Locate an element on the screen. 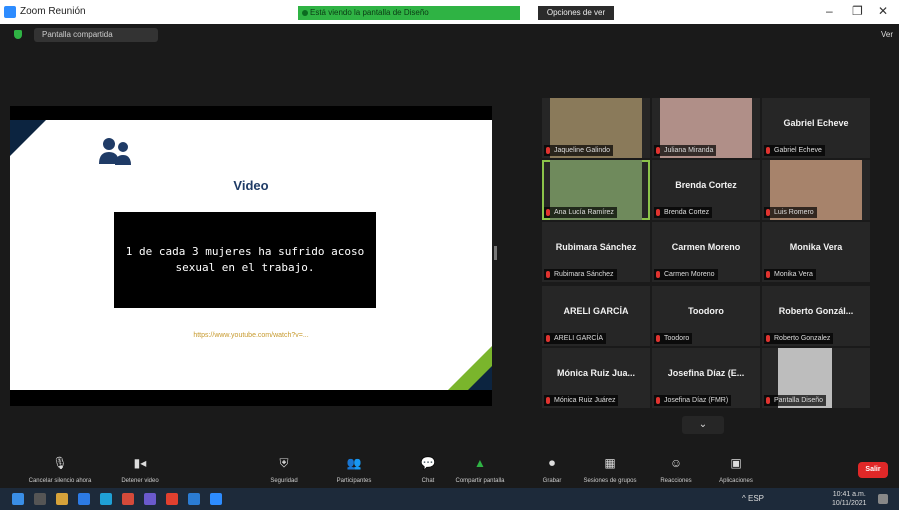 This screenshot has width=899, height=510. meeting-top-bar: Pantalla compartida Ver is located at coordinates (449, 35).